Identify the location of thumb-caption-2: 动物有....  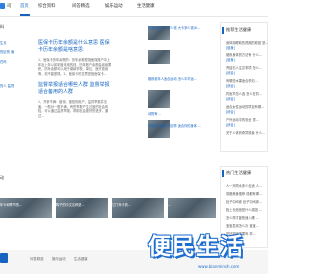
(183, 114).